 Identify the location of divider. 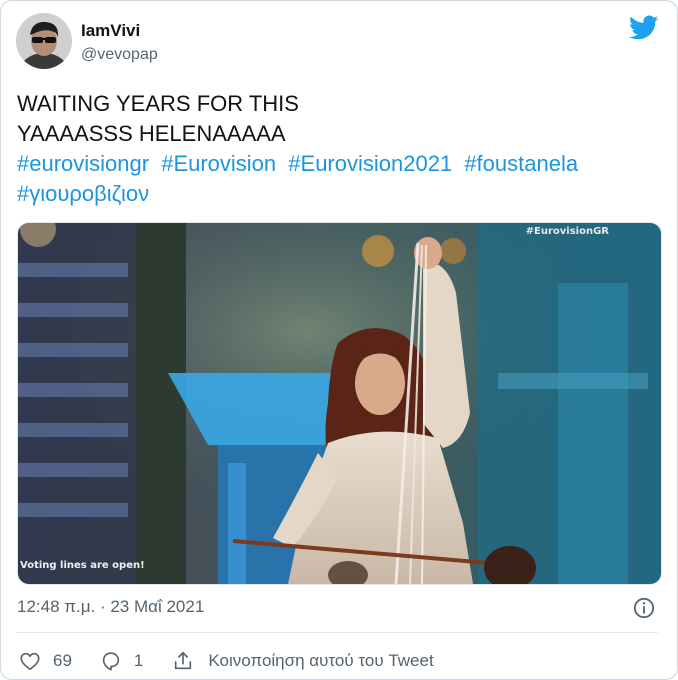
(337, 632).